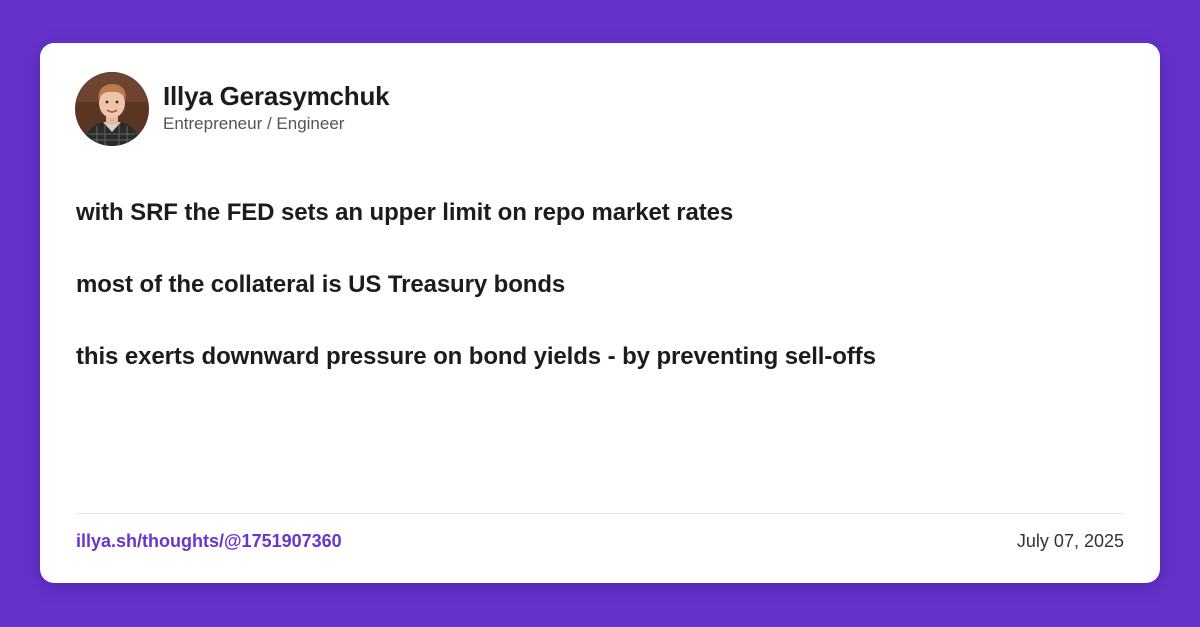 Image resolution: width=1200 pixels, height=627 pixels. I want to click on post-permalink: illya.sh/thoughts/@1751907360, so click(209, 541).